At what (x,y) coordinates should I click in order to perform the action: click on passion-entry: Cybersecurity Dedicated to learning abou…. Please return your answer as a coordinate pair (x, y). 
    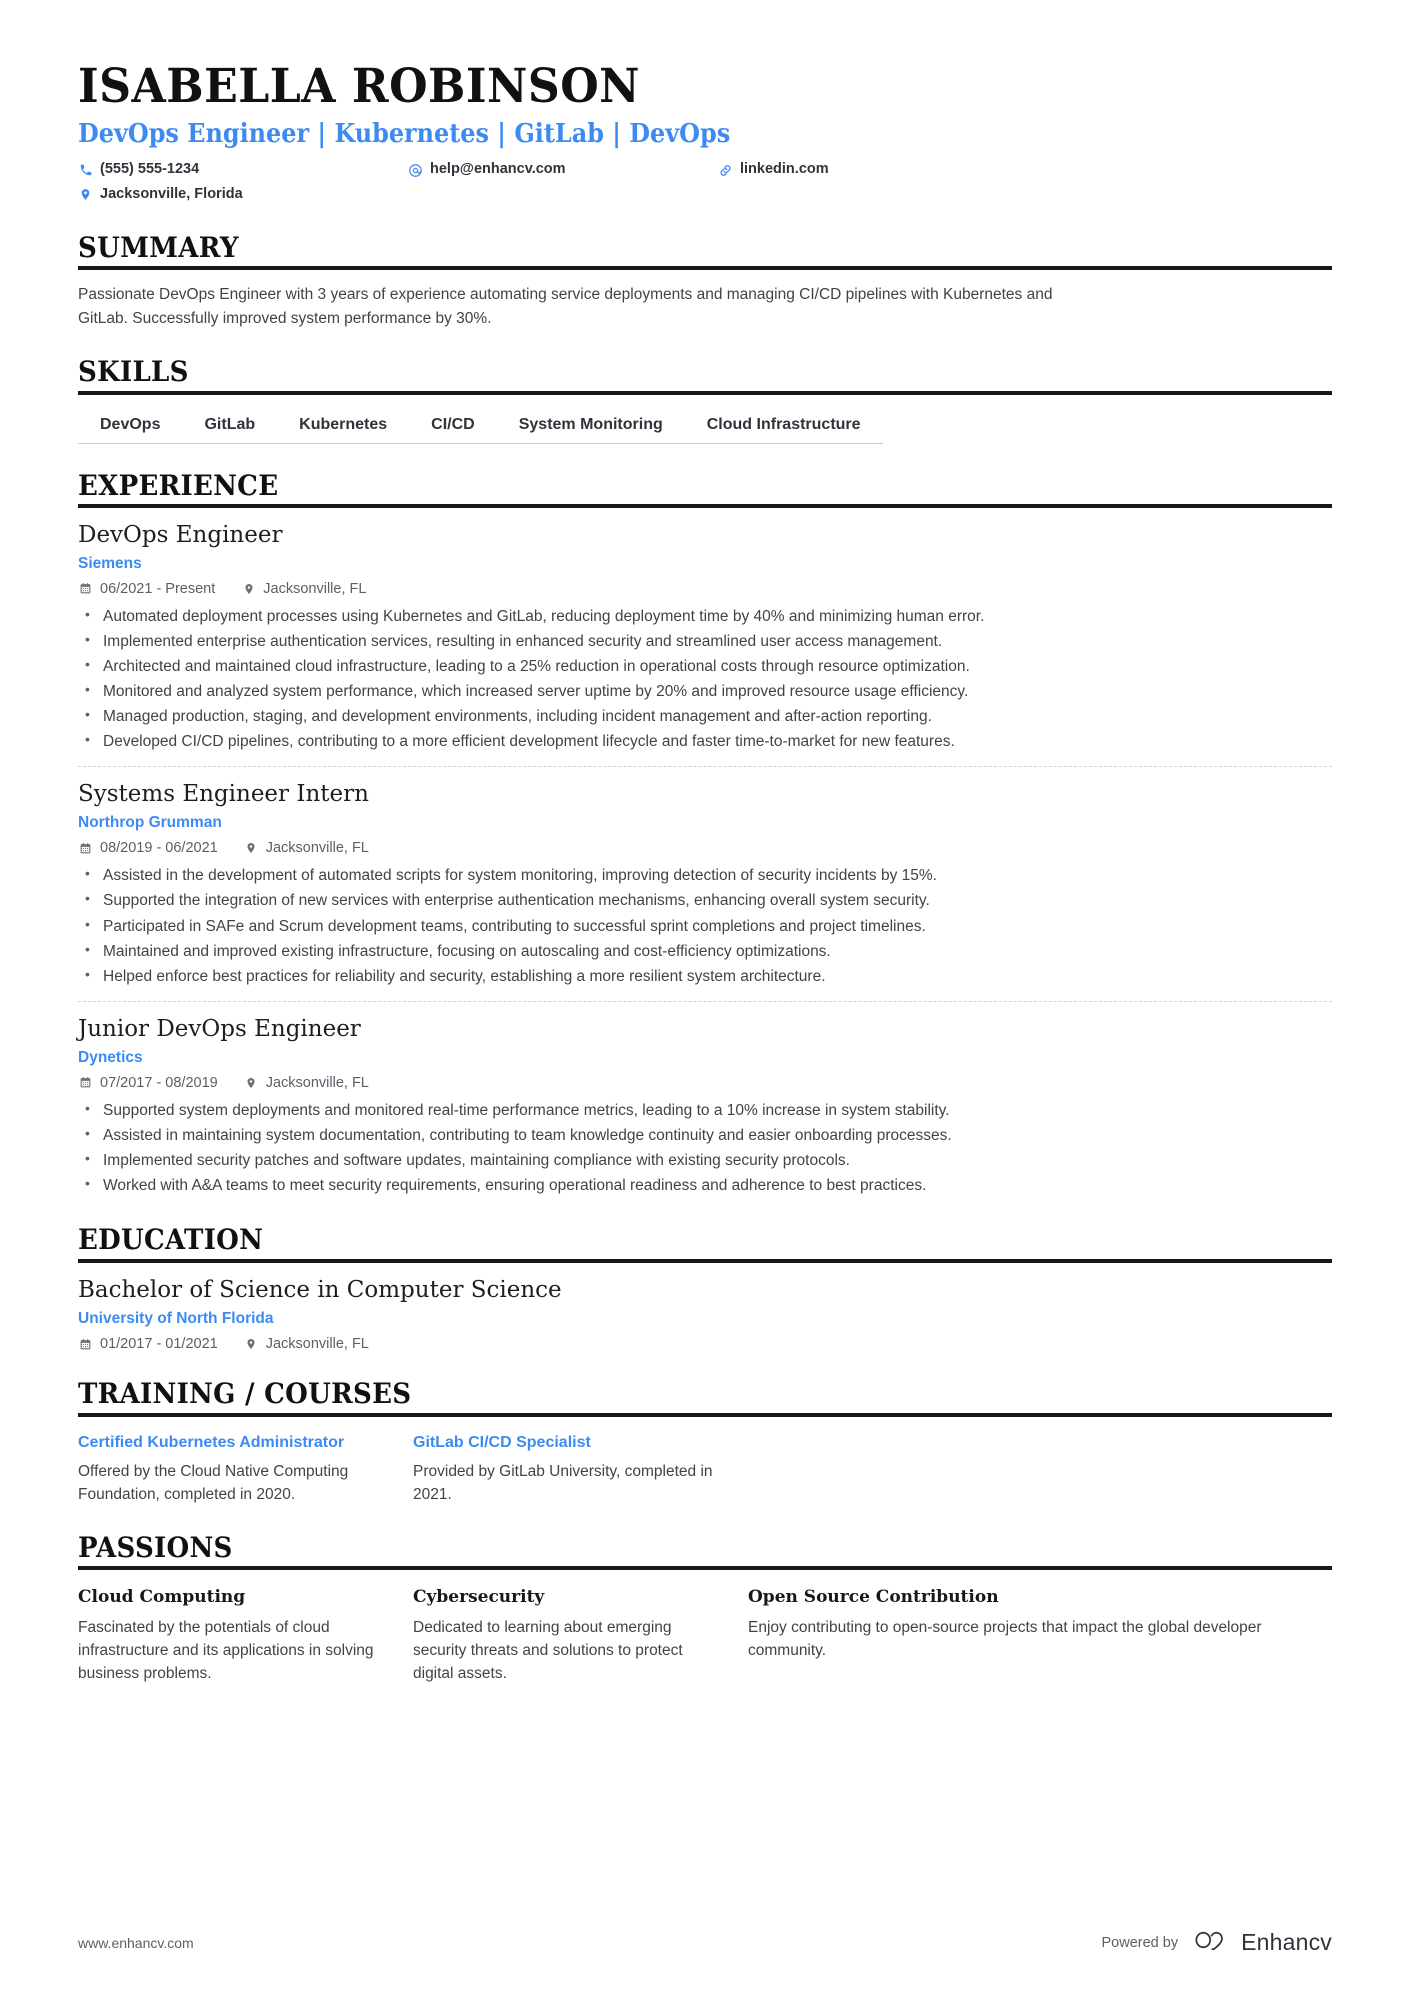
    Looking at the image, I should click on (580, 1635).